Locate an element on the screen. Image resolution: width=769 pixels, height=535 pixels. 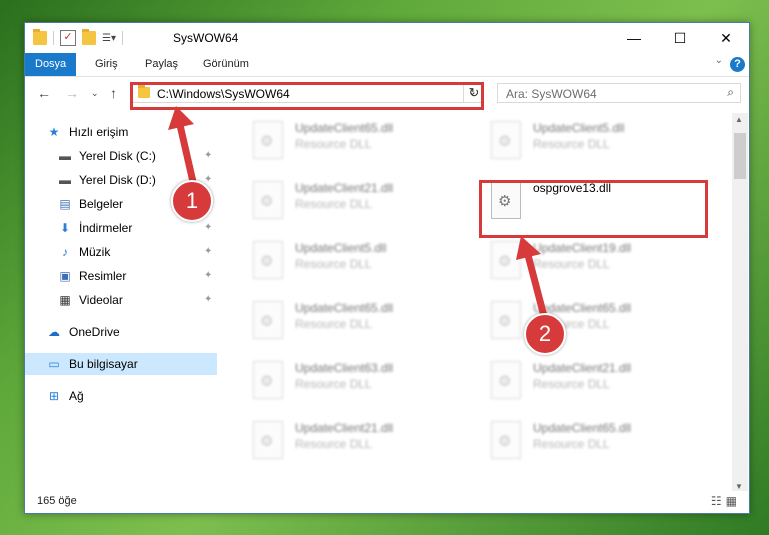
file-item: ⚙ UpdateClient63.dll Resource DLL is located at coordinates (359, 382).